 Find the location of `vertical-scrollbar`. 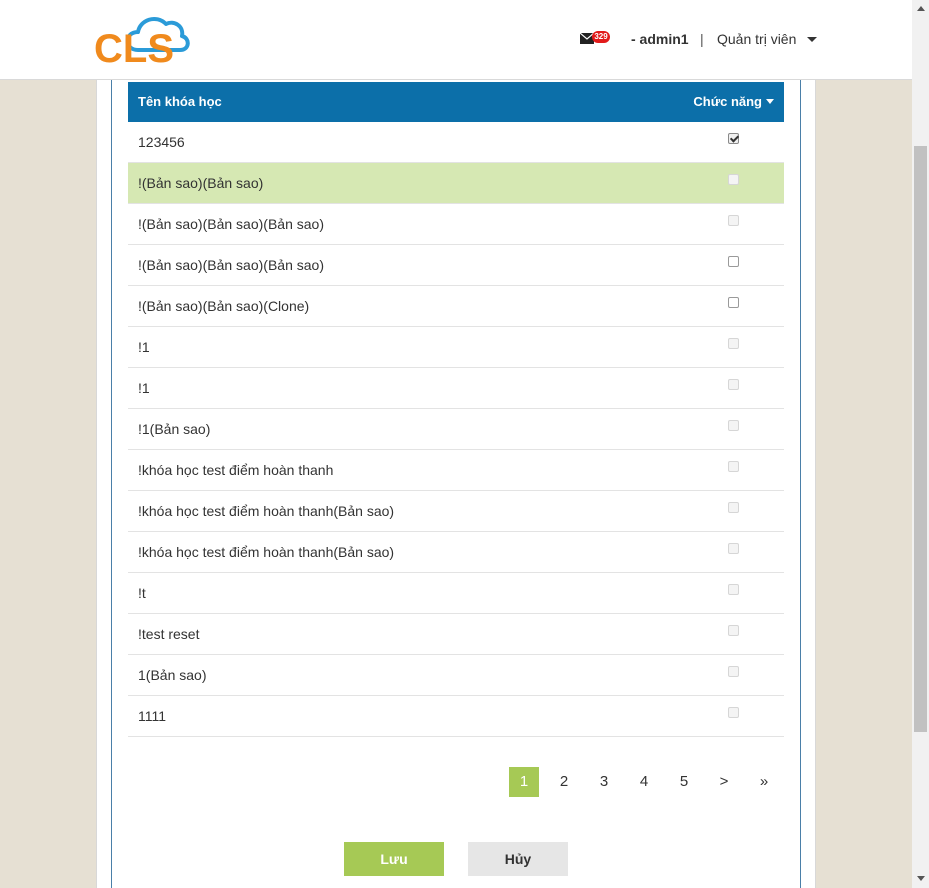

vertical-scrollbar is located at coordinates (920, 444).